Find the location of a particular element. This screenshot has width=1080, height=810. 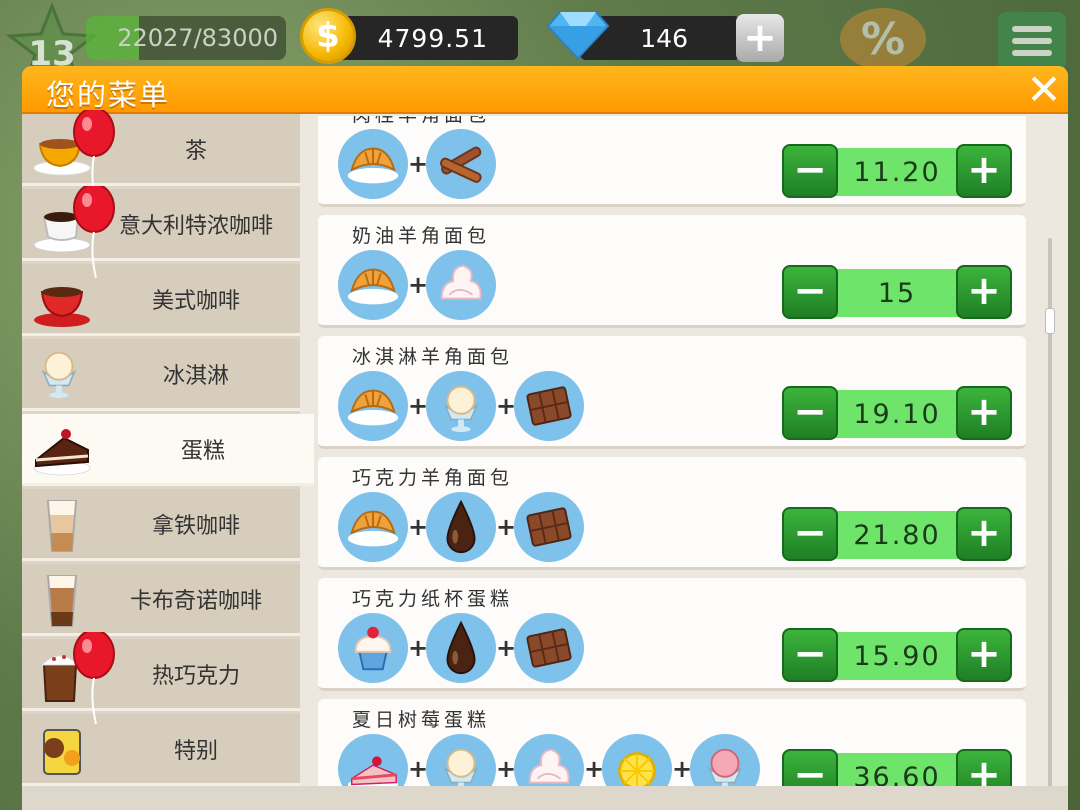

price-value: 15 is located at coordinates (897, 293).